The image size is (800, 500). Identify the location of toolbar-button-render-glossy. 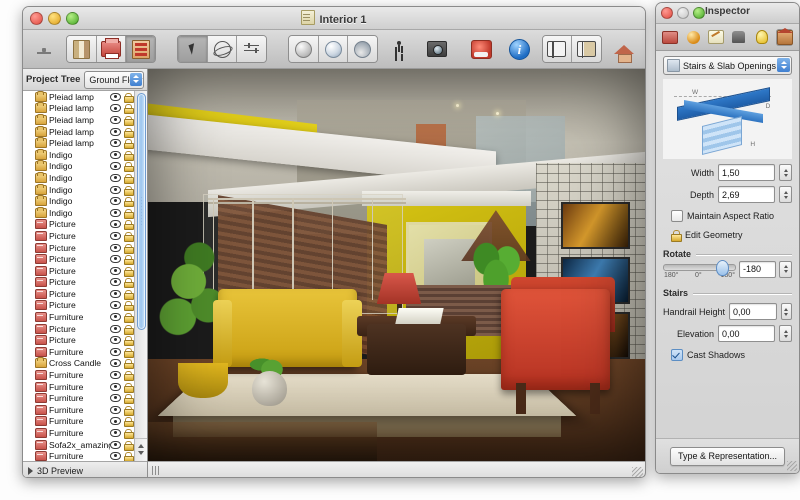
(333, 49).